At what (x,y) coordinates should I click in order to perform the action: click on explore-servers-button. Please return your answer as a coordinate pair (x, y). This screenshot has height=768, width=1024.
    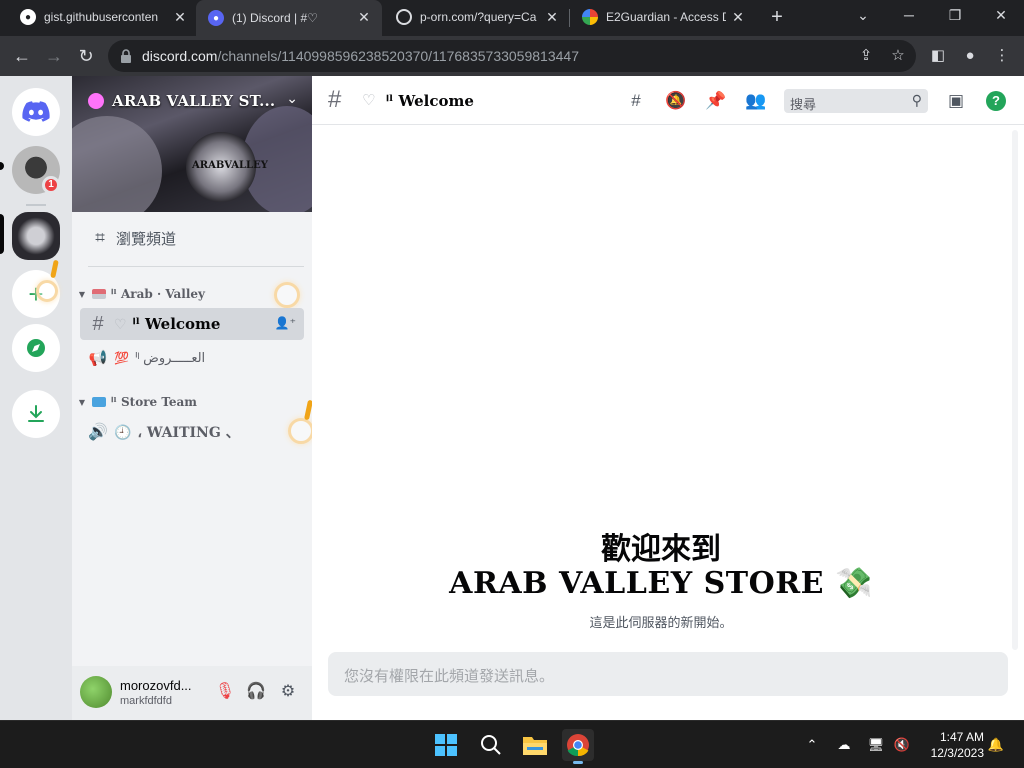
    Looking at the image, I should click on (36, 348).